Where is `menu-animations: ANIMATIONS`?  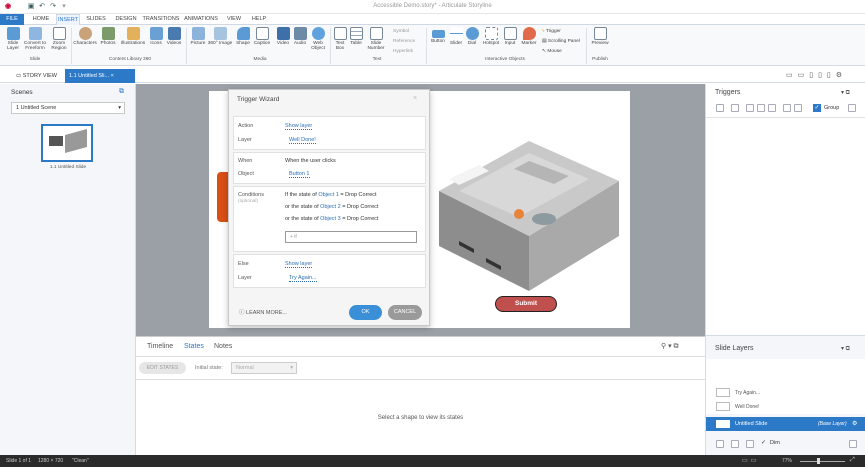 menu-animations: ANIMATIONS is located at coordinates (201, 19).